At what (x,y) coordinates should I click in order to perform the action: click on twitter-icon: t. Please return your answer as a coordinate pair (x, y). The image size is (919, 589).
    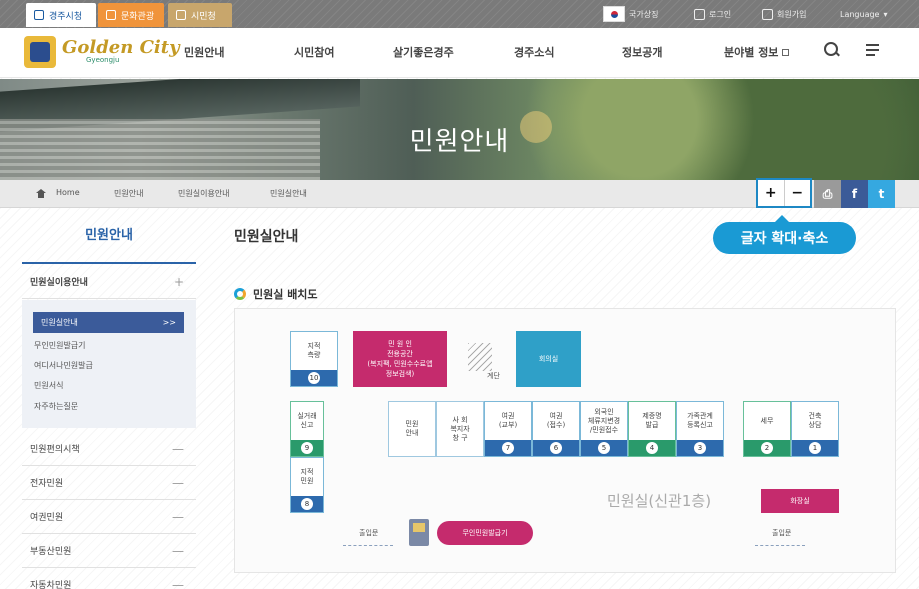
    Looking at the image, I should click on (881, 194).